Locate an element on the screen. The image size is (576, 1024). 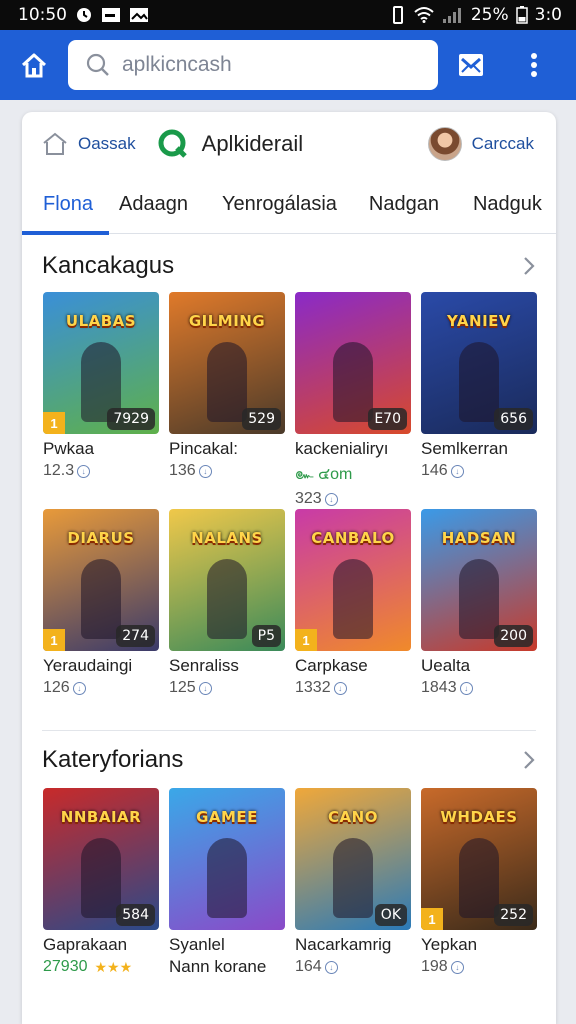
game-subtitle: Nann korane is located at coordinates (218, 966).